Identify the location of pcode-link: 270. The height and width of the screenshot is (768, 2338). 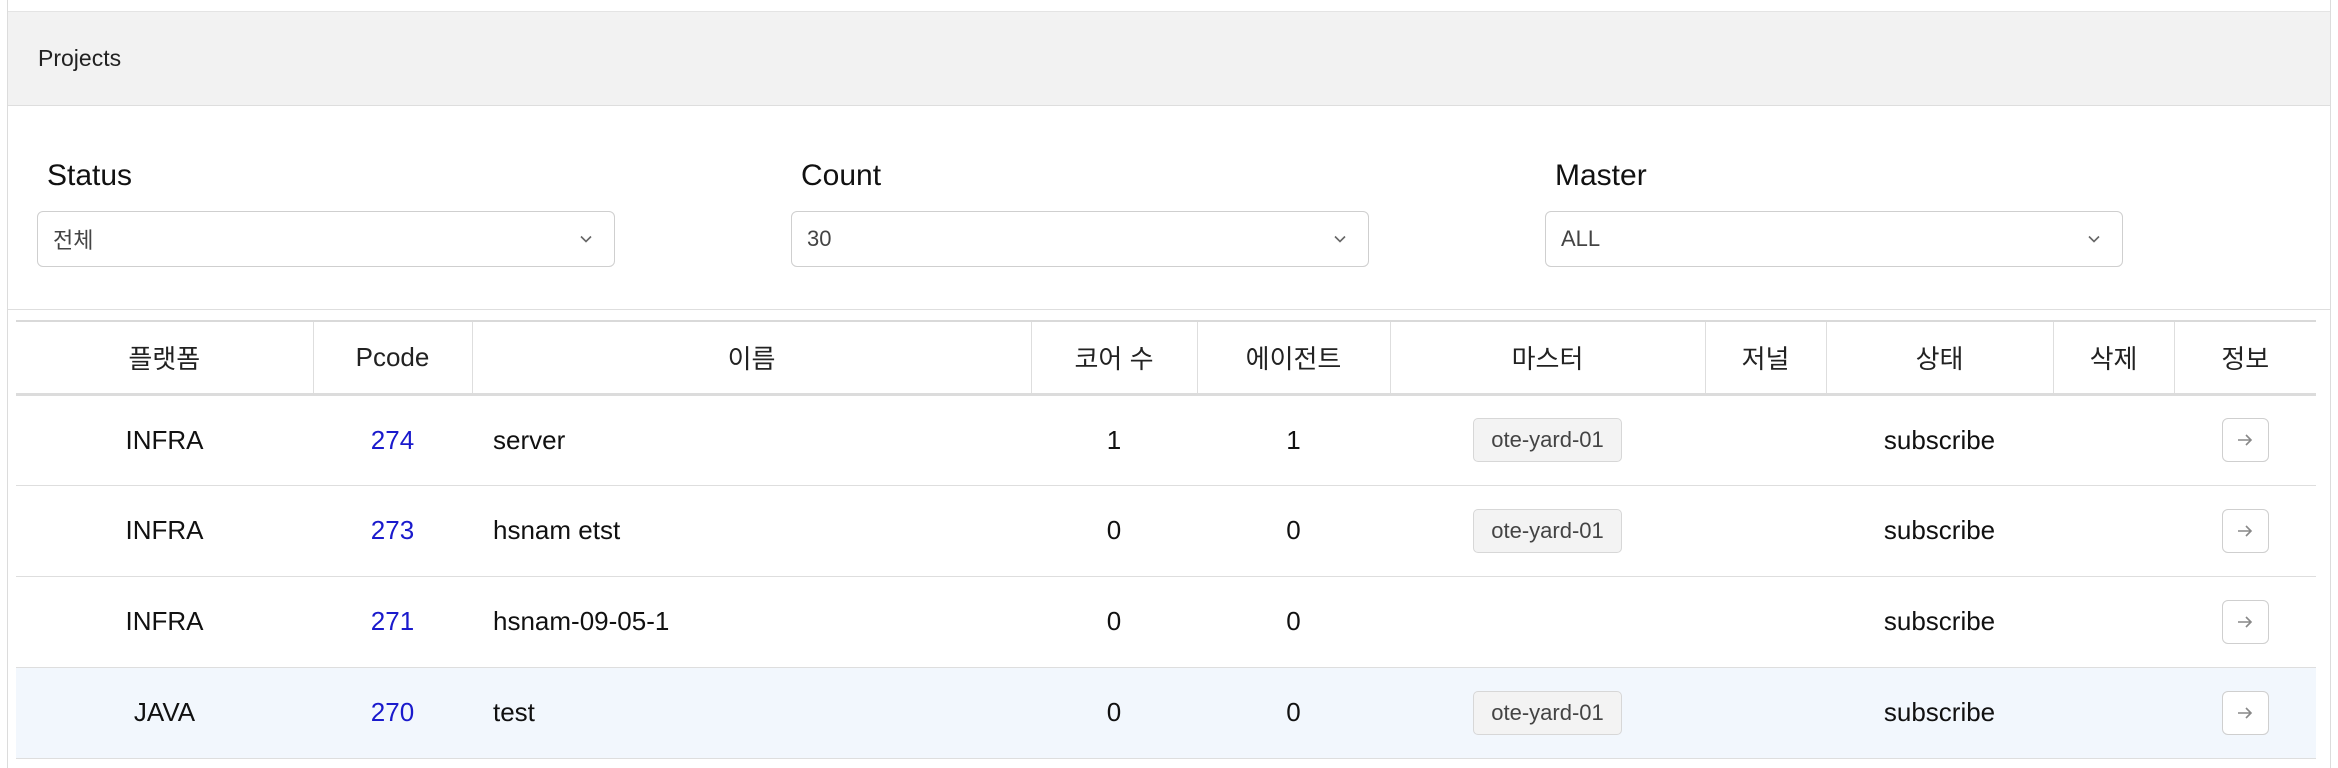
(392, 712).